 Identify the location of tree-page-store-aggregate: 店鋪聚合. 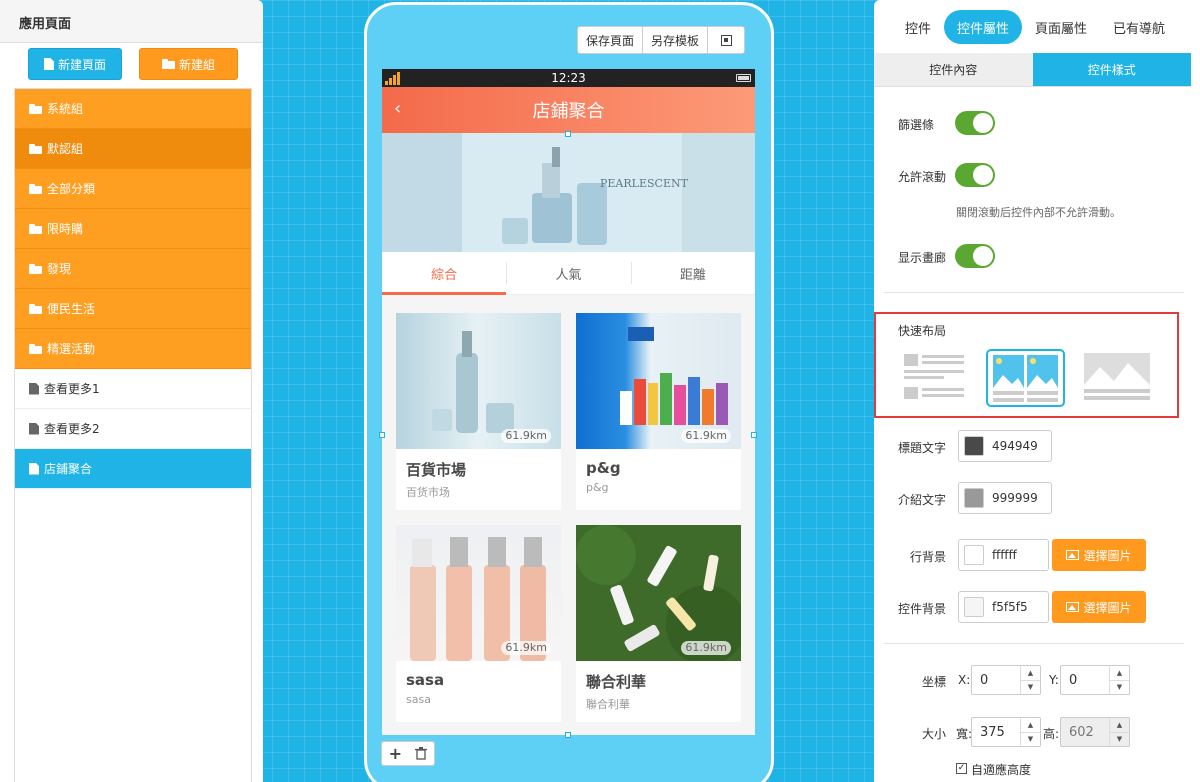
(133, 469).